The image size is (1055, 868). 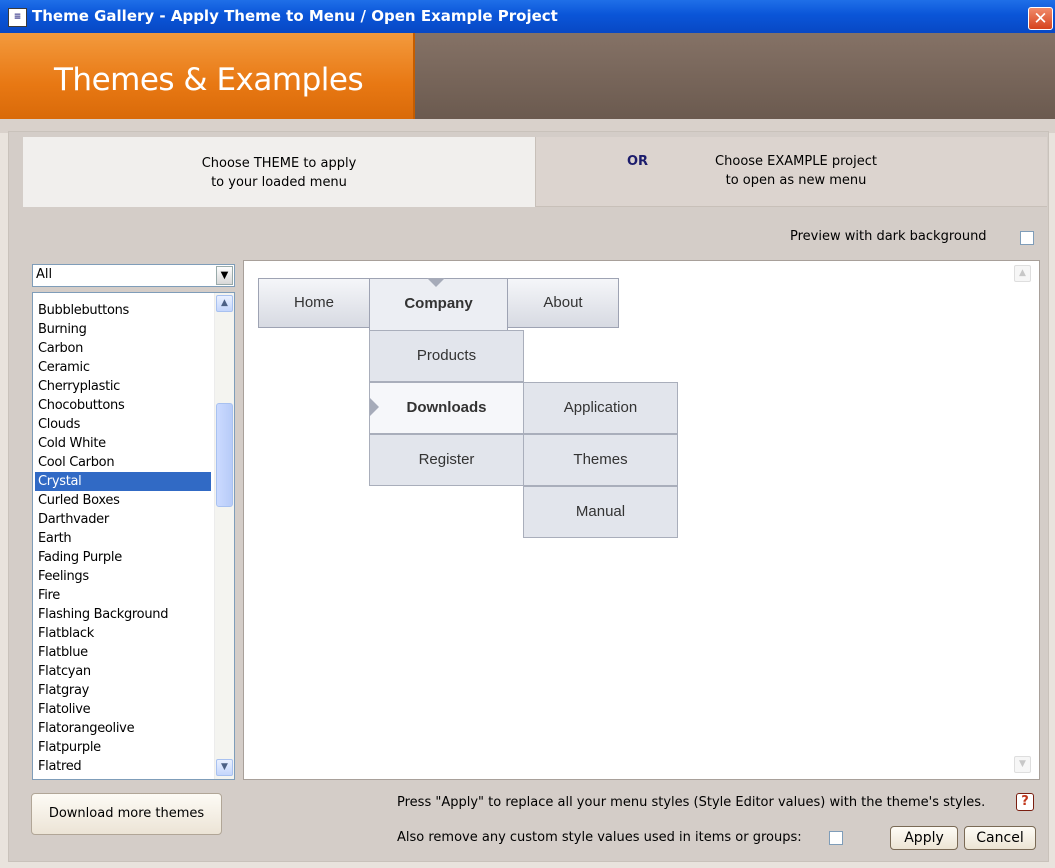 I want to click on submenu-item-manual: Manual, so click(x=600, y=512).